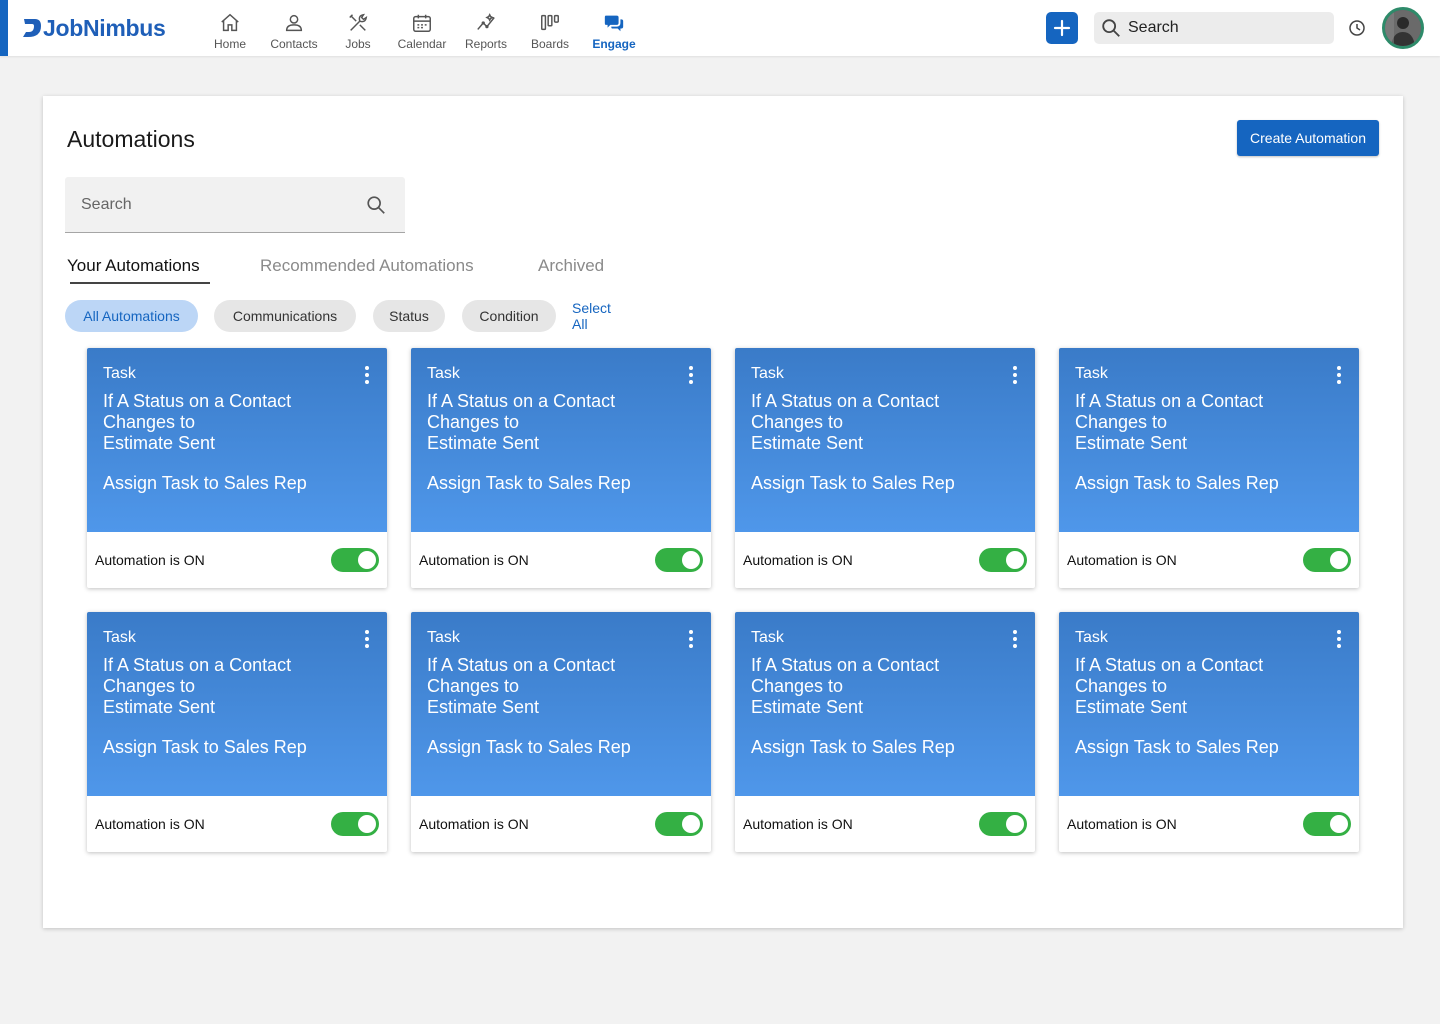  I want to click on nav-jobs: Jobs, so click(358, 28).